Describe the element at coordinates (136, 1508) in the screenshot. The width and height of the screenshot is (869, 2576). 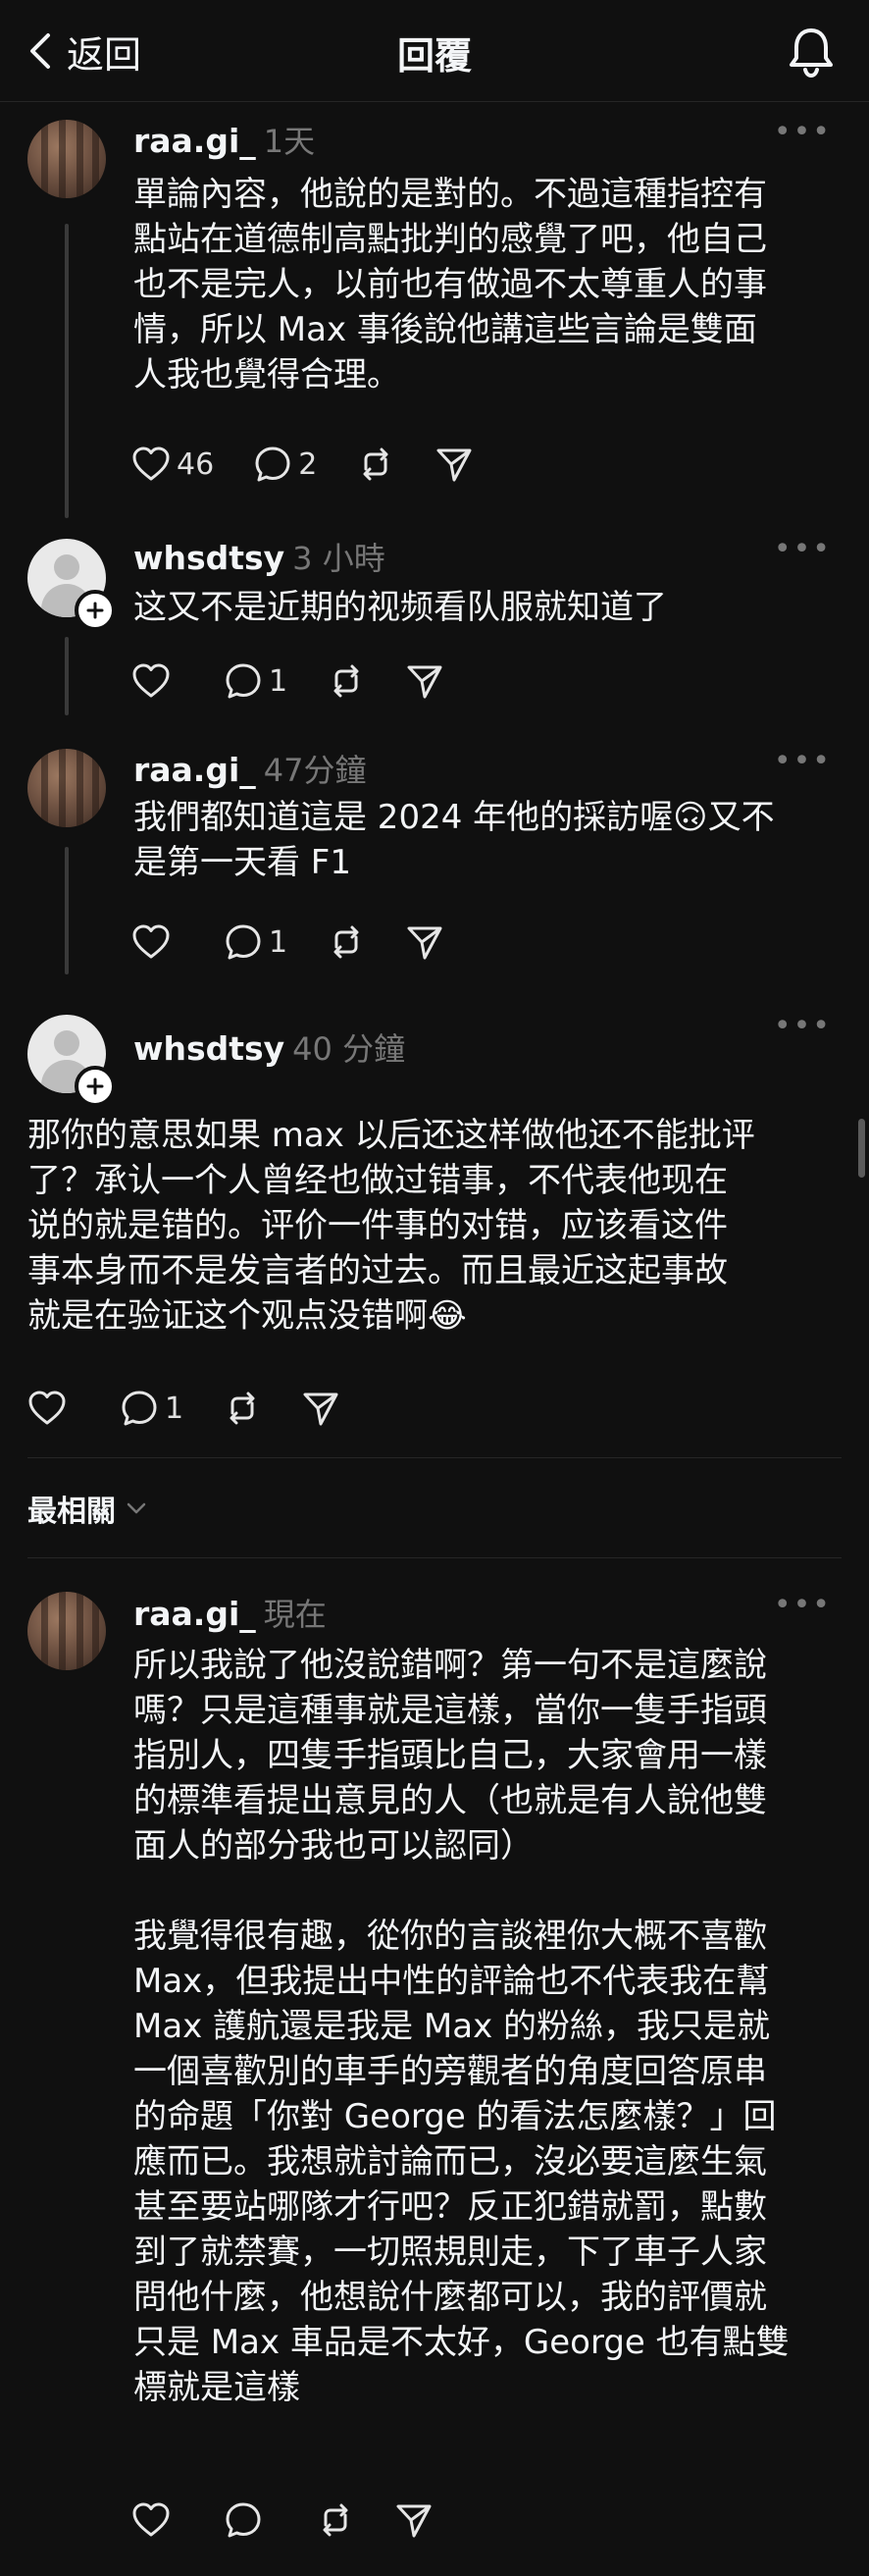
I see `chevron-down-icon` at that location.